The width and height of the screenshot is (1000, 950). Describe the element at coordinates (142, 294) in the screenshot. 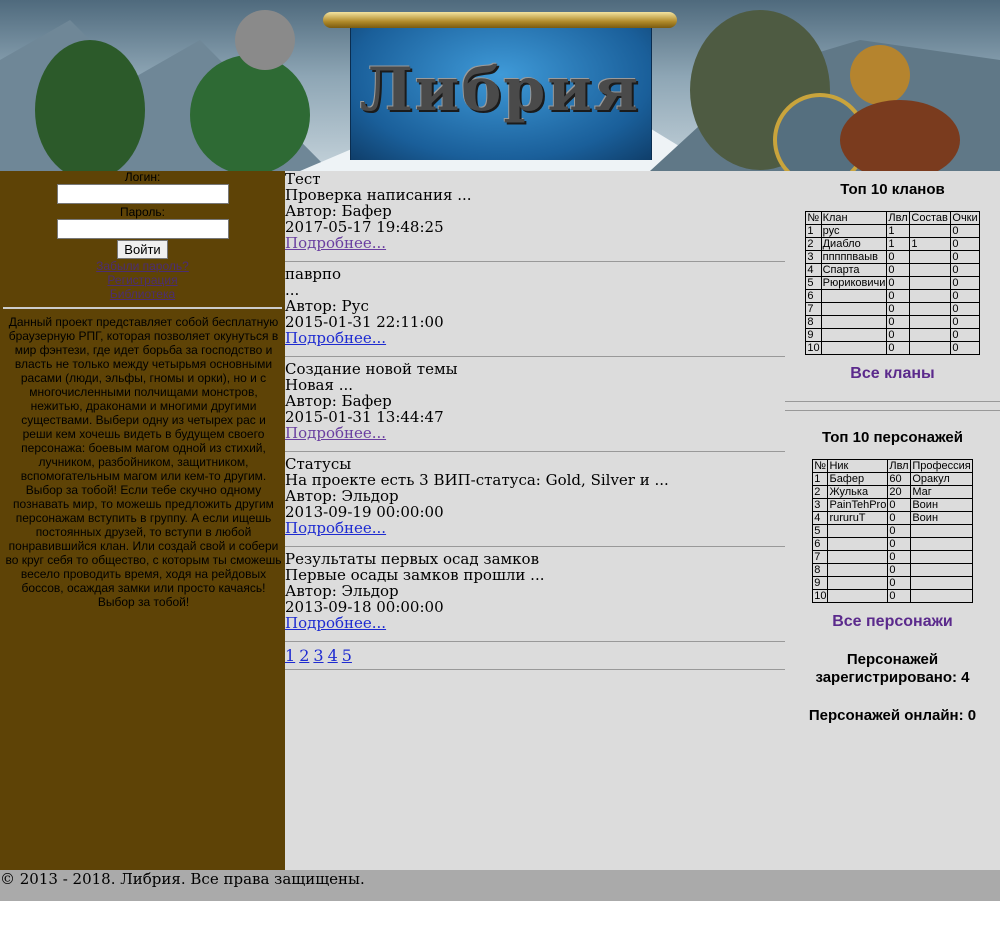

I see `library-link: Библиотека` at that location.